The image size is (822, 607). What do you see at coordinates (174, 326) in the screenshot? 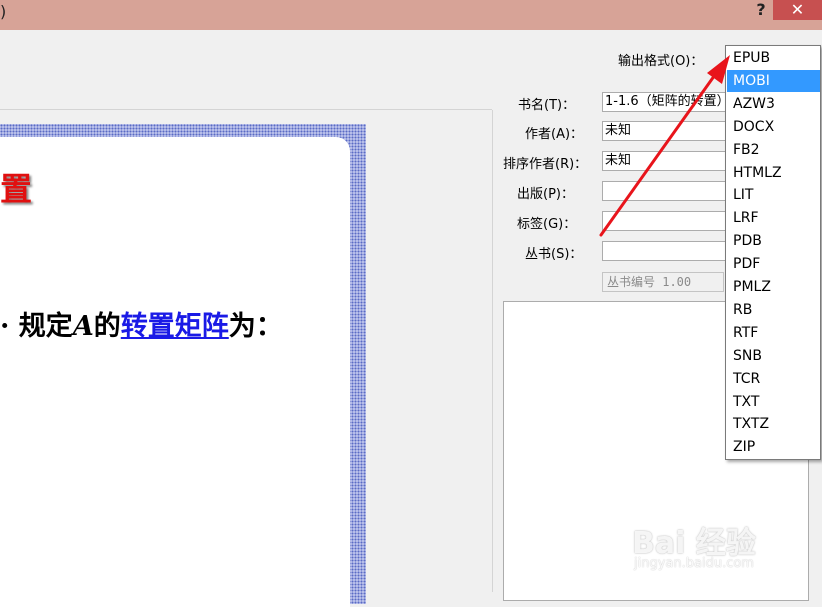
I see `cover-text-link: 转置矩阵` at bounding box center [174, 326].